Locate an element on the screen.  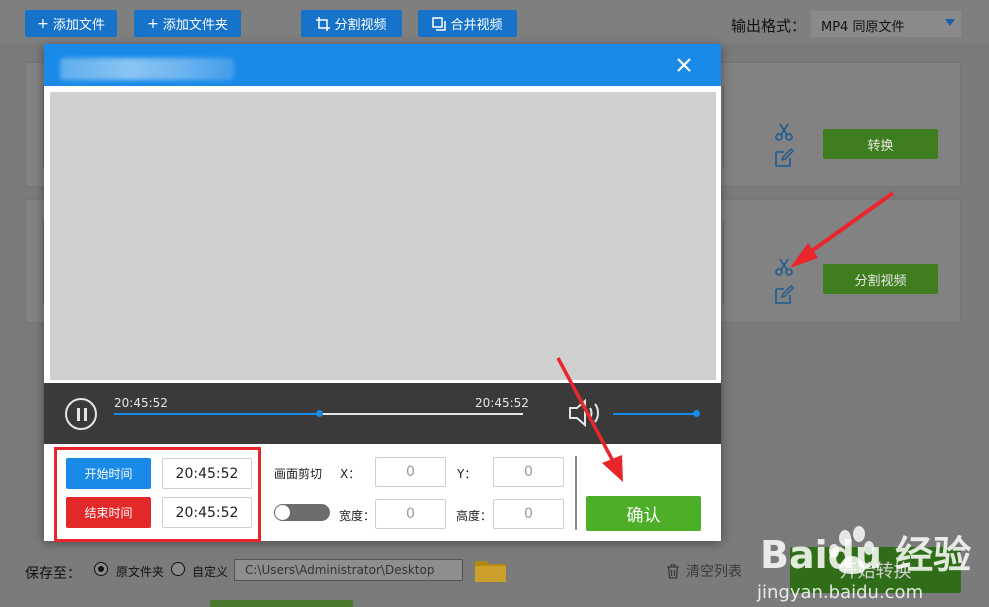
dropdown-arrow-icon is located at coordinates (950, 22).